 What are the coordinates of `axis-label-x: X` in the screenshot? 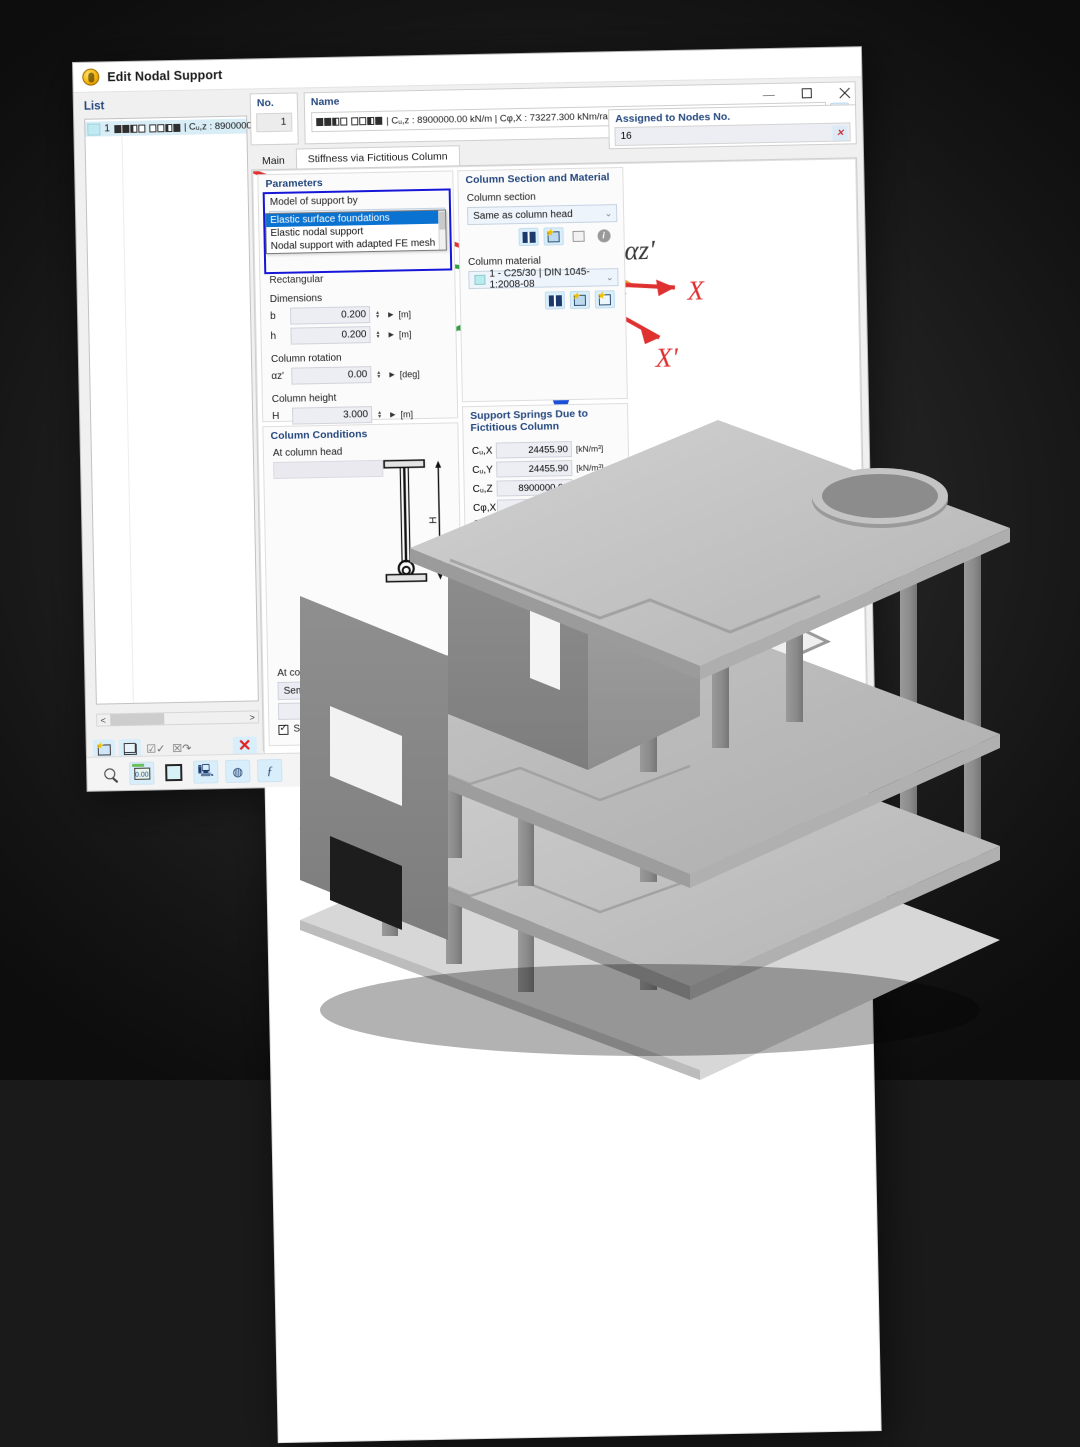 It's located at (696, 290).